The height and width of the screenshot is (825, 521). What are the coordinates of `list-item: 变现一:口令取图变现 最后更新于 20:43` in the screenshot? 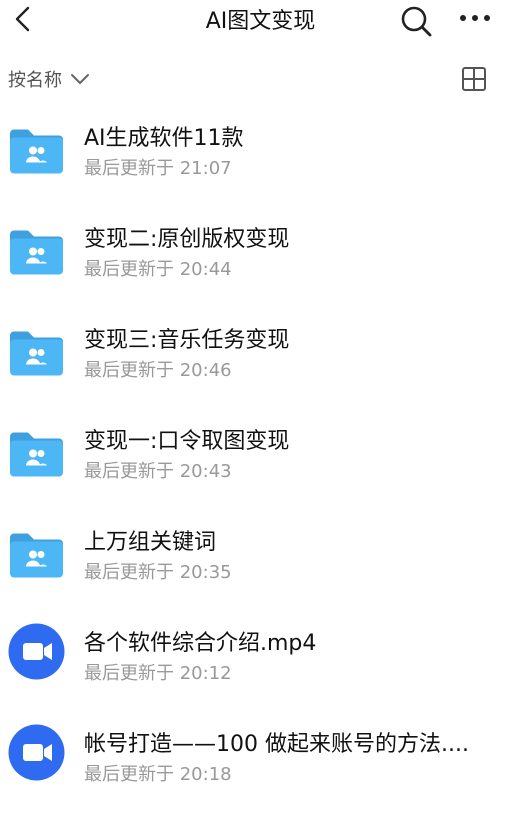 It's located at (260, 471).